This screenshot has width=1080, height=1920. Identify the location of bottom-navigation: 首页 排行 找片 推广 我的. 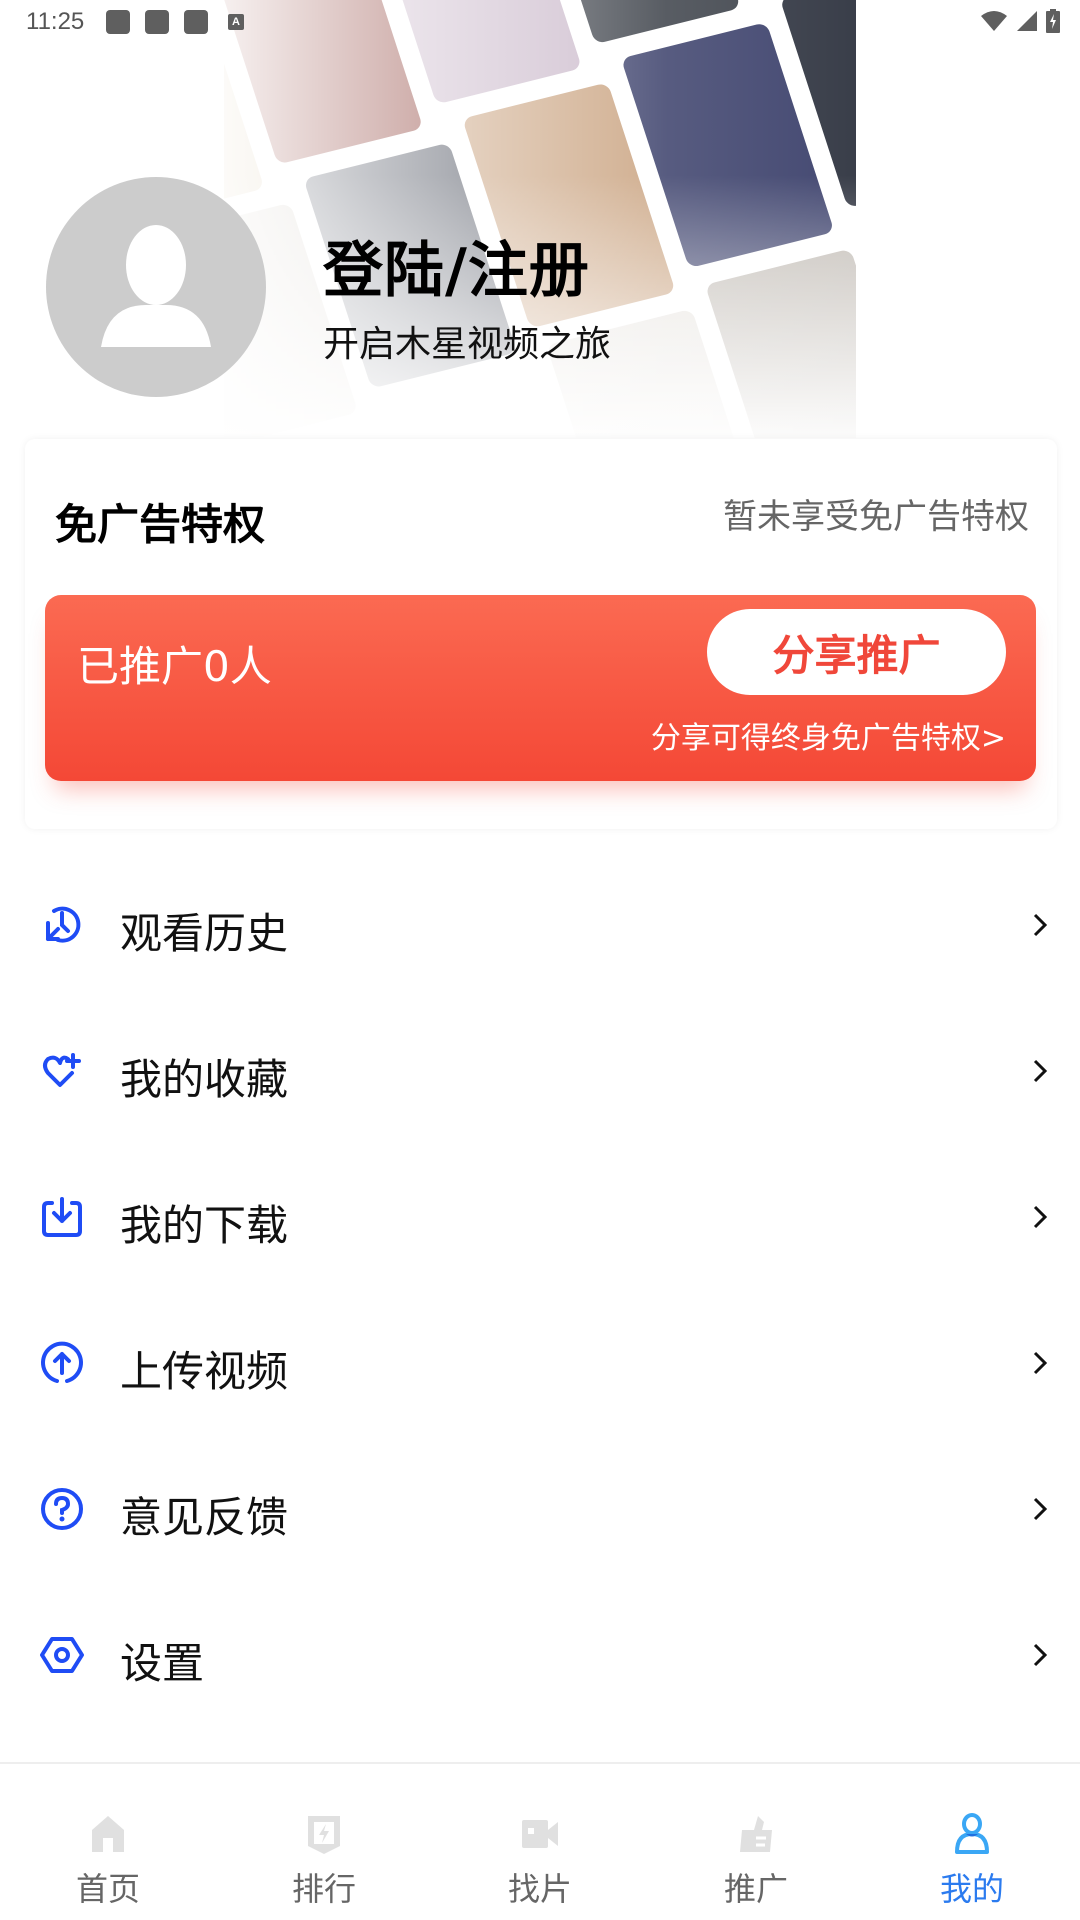
(540, 1841).